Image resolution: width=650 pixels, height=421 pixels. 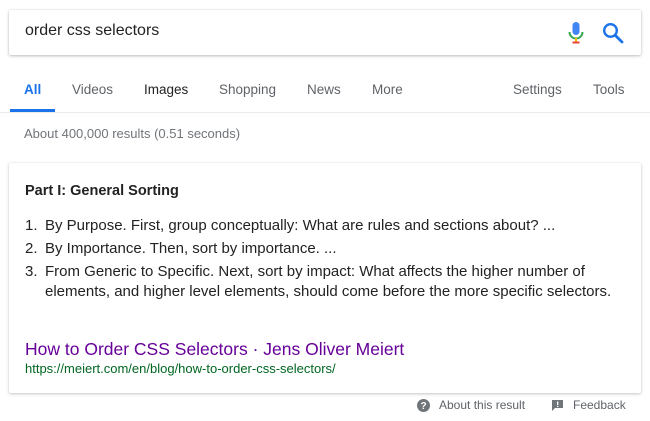 What do you see at coordinates (132, 133) in the screenshot?
I see `result-stats: About 400,000 results (0.51 seconds)` at bounding box center [132, 133].